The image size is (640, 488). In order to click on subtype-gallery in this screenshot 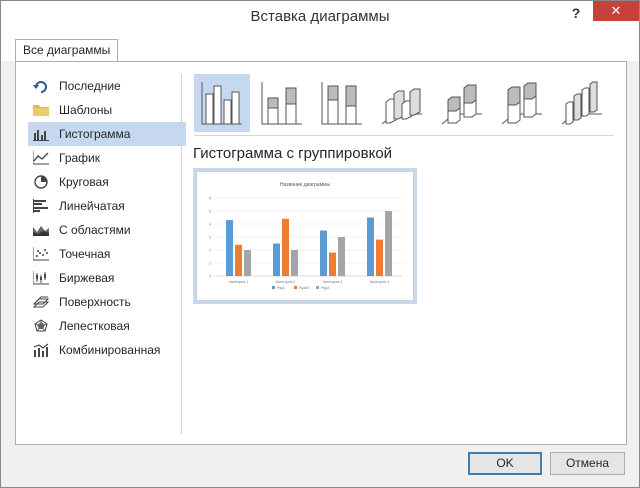, I will do `click(404, 103)`.